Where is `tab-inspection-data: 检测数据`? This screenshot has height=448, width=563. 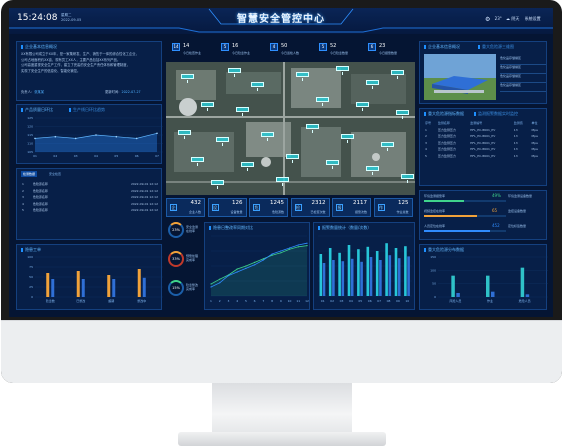 tab-inspection-data: 检测数据 is located at coordinates (29, 174).